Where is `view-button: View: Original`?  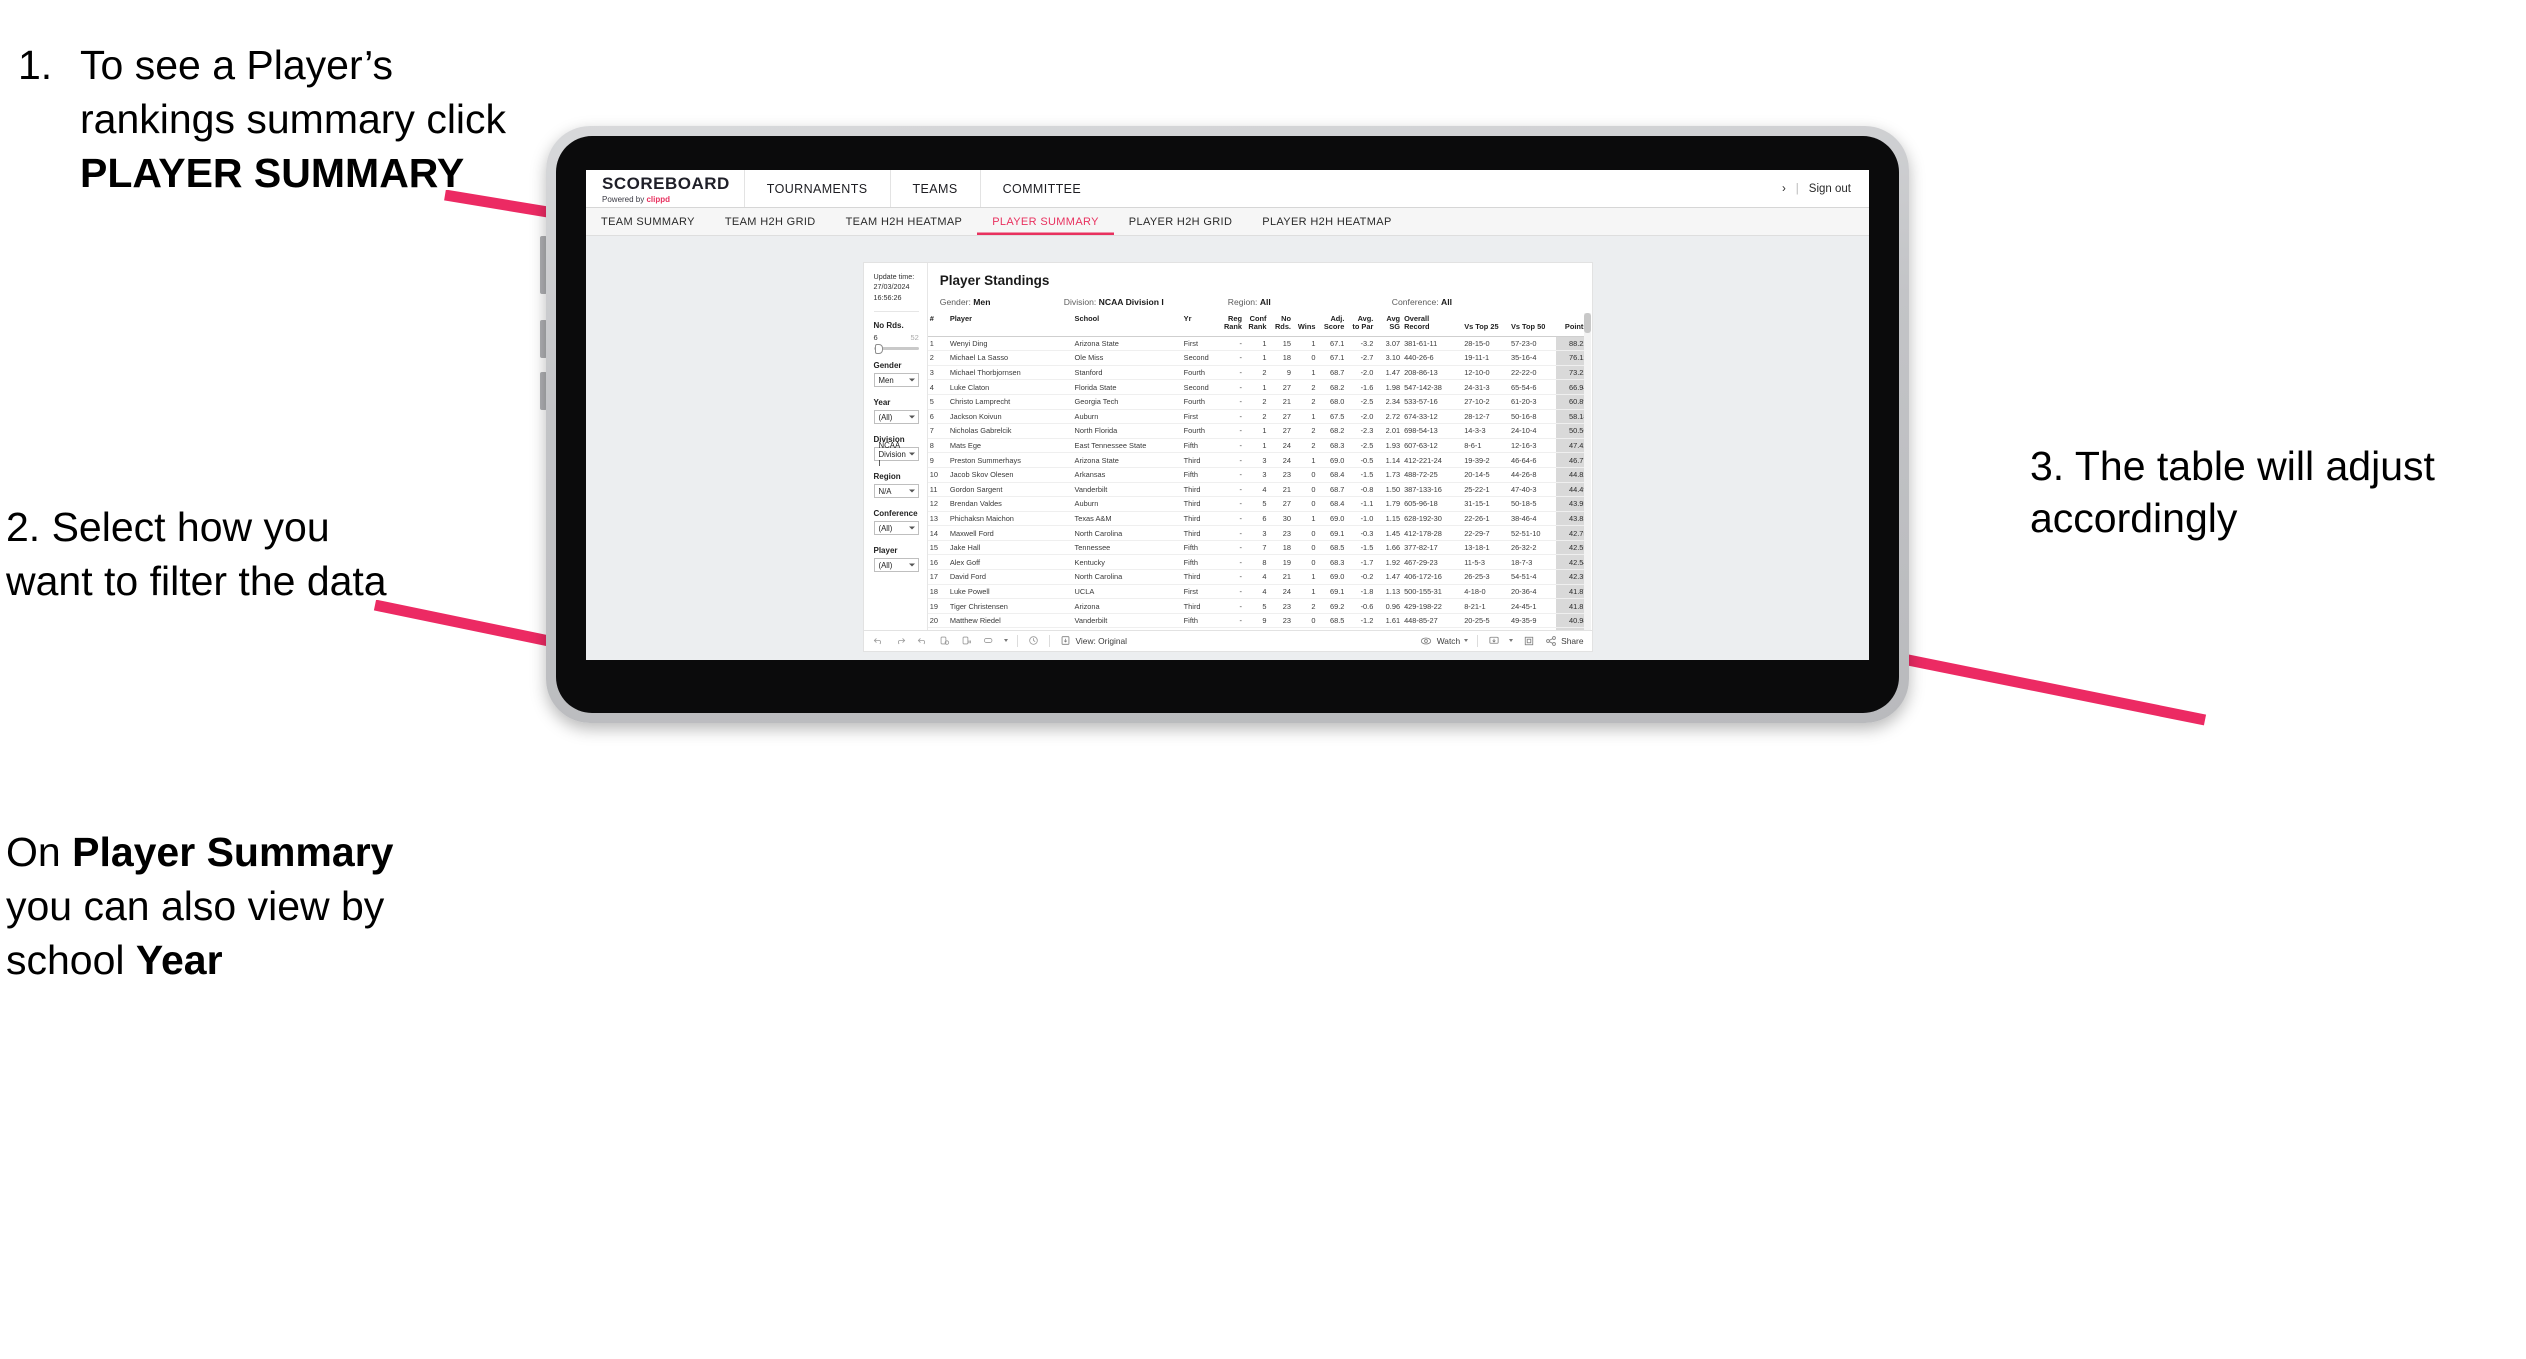 view-button: View: Original is located at coordinates (1093, 640).